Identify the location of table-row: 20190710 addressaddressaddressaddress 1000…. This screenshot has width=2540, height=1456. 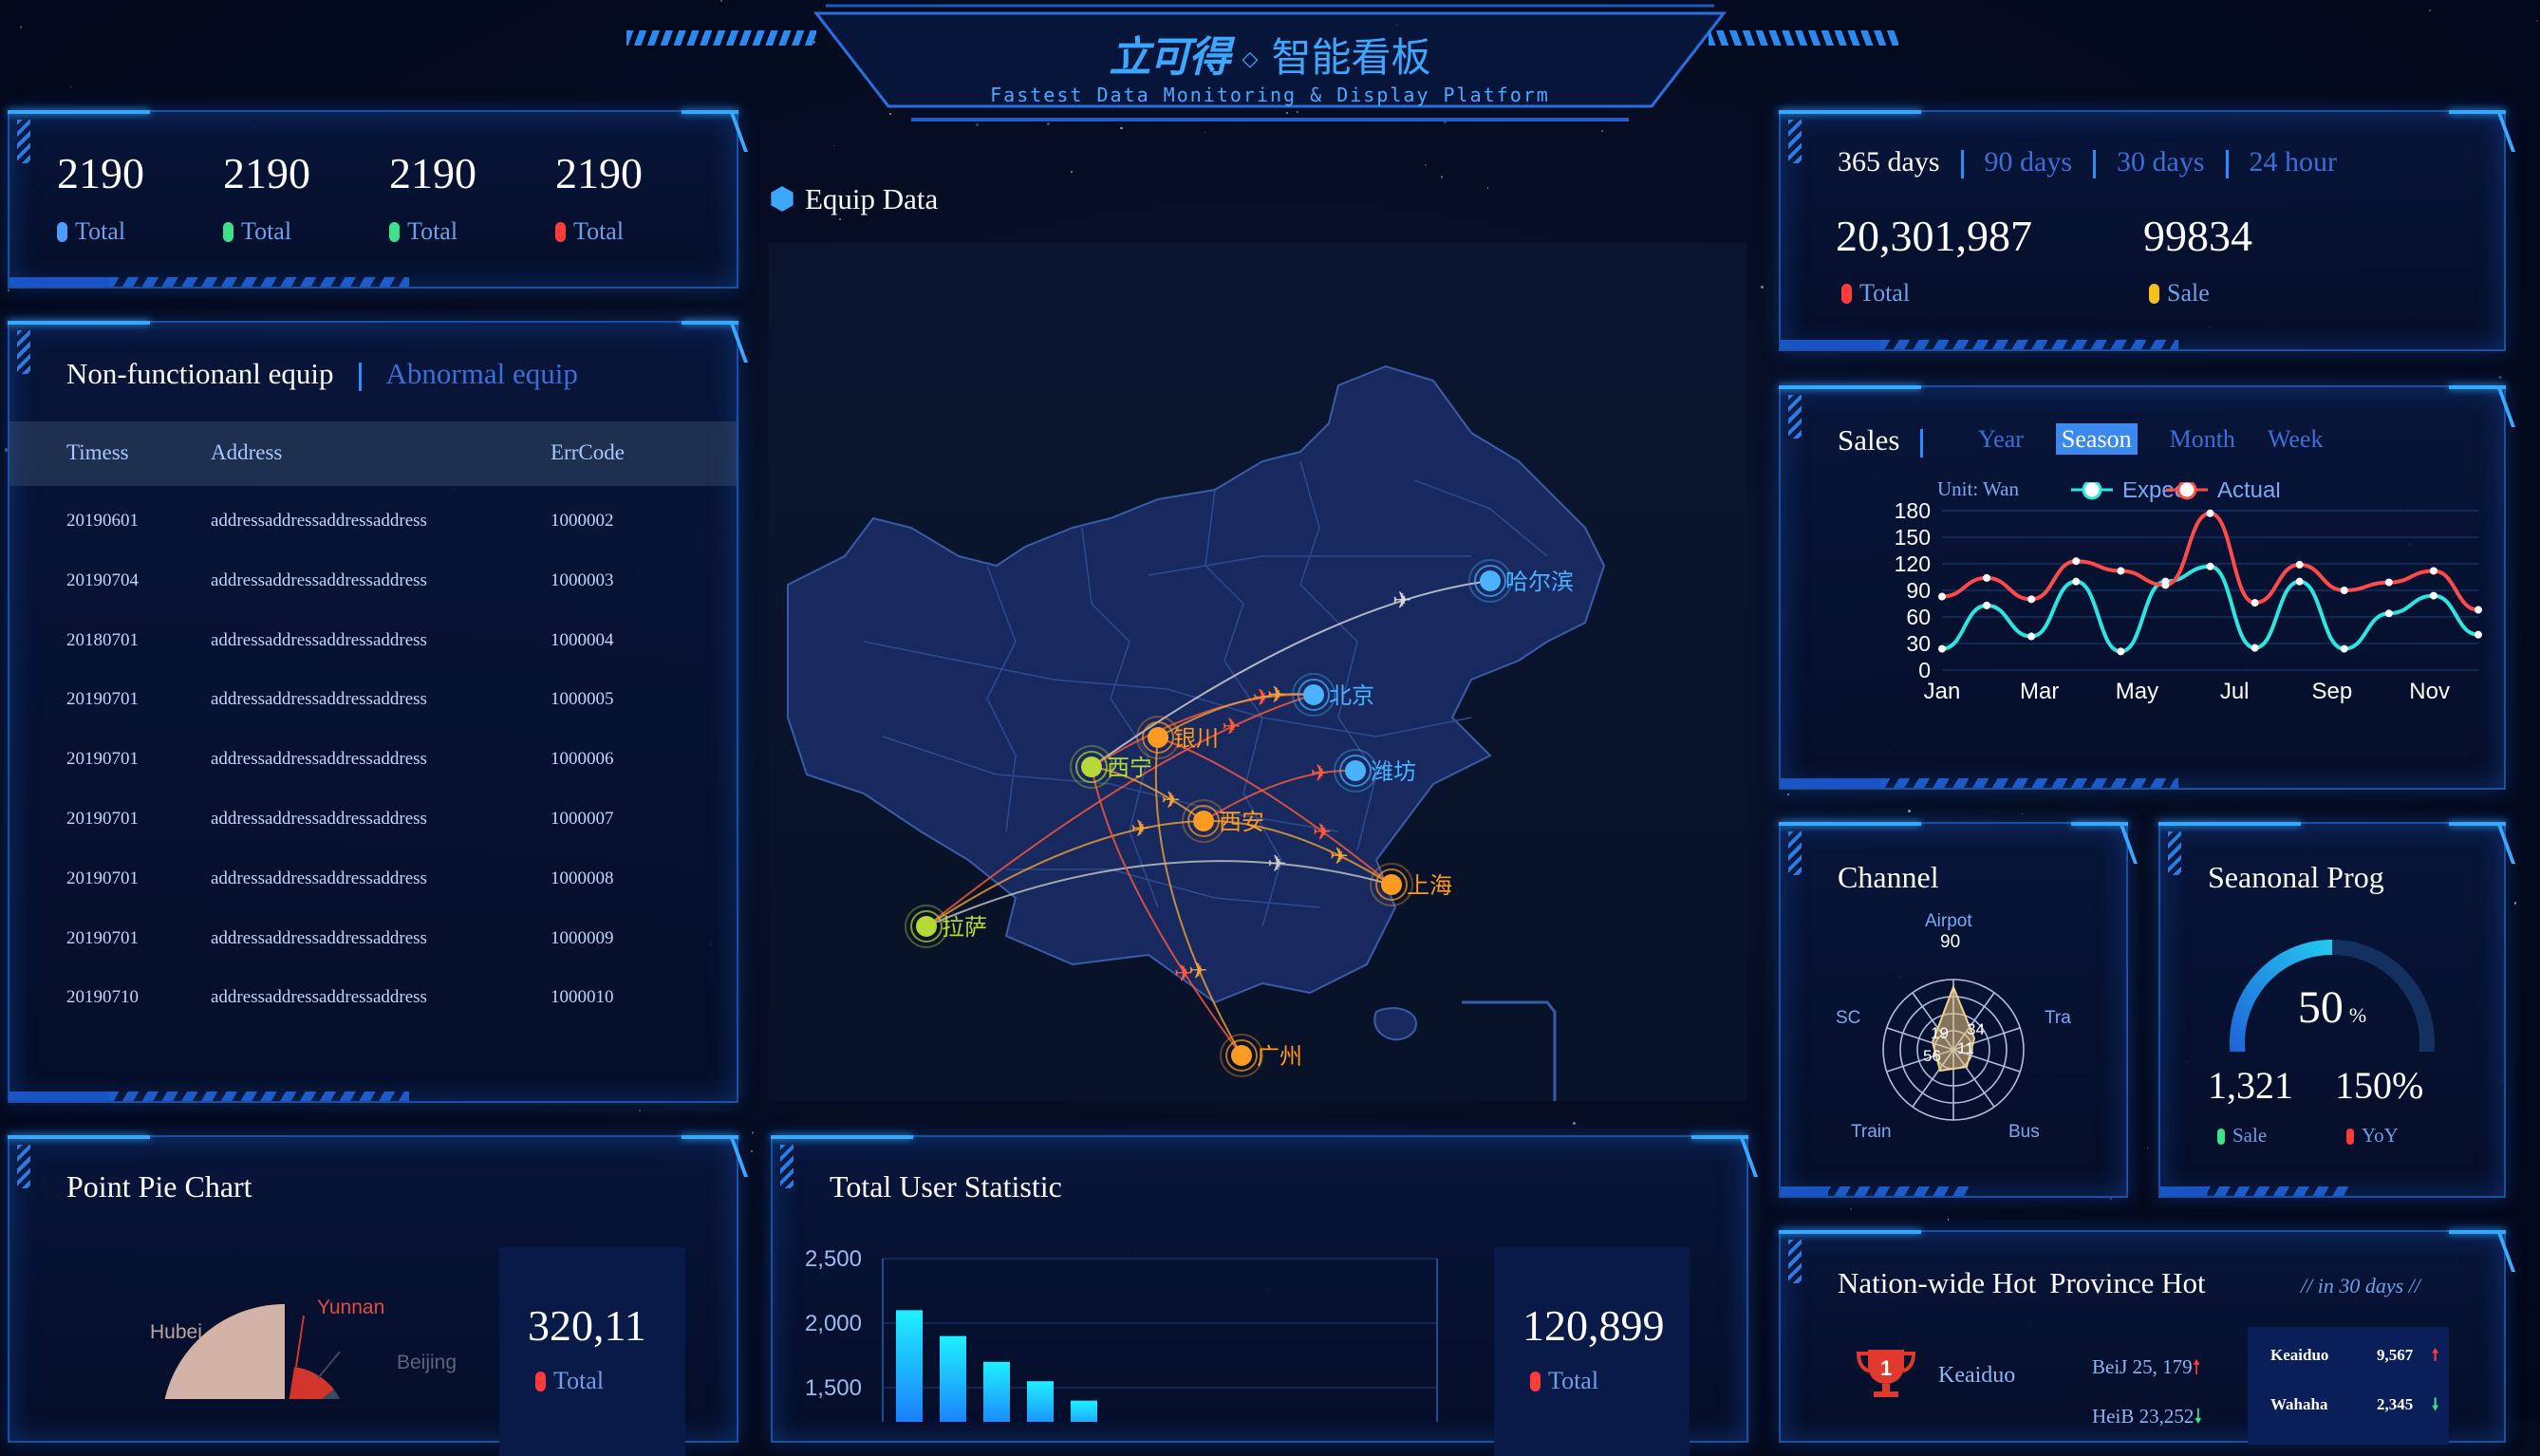
(373, 999).